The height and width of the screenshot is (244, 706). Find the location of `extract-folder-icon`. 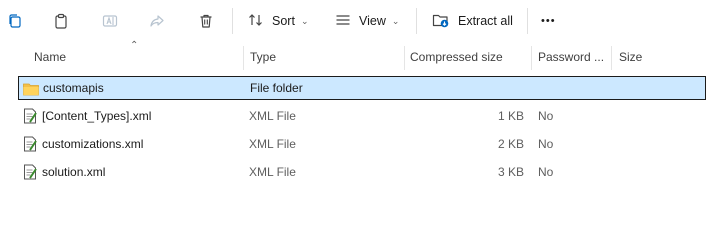

extract-folder-icon is located at coordinates (441, 21).